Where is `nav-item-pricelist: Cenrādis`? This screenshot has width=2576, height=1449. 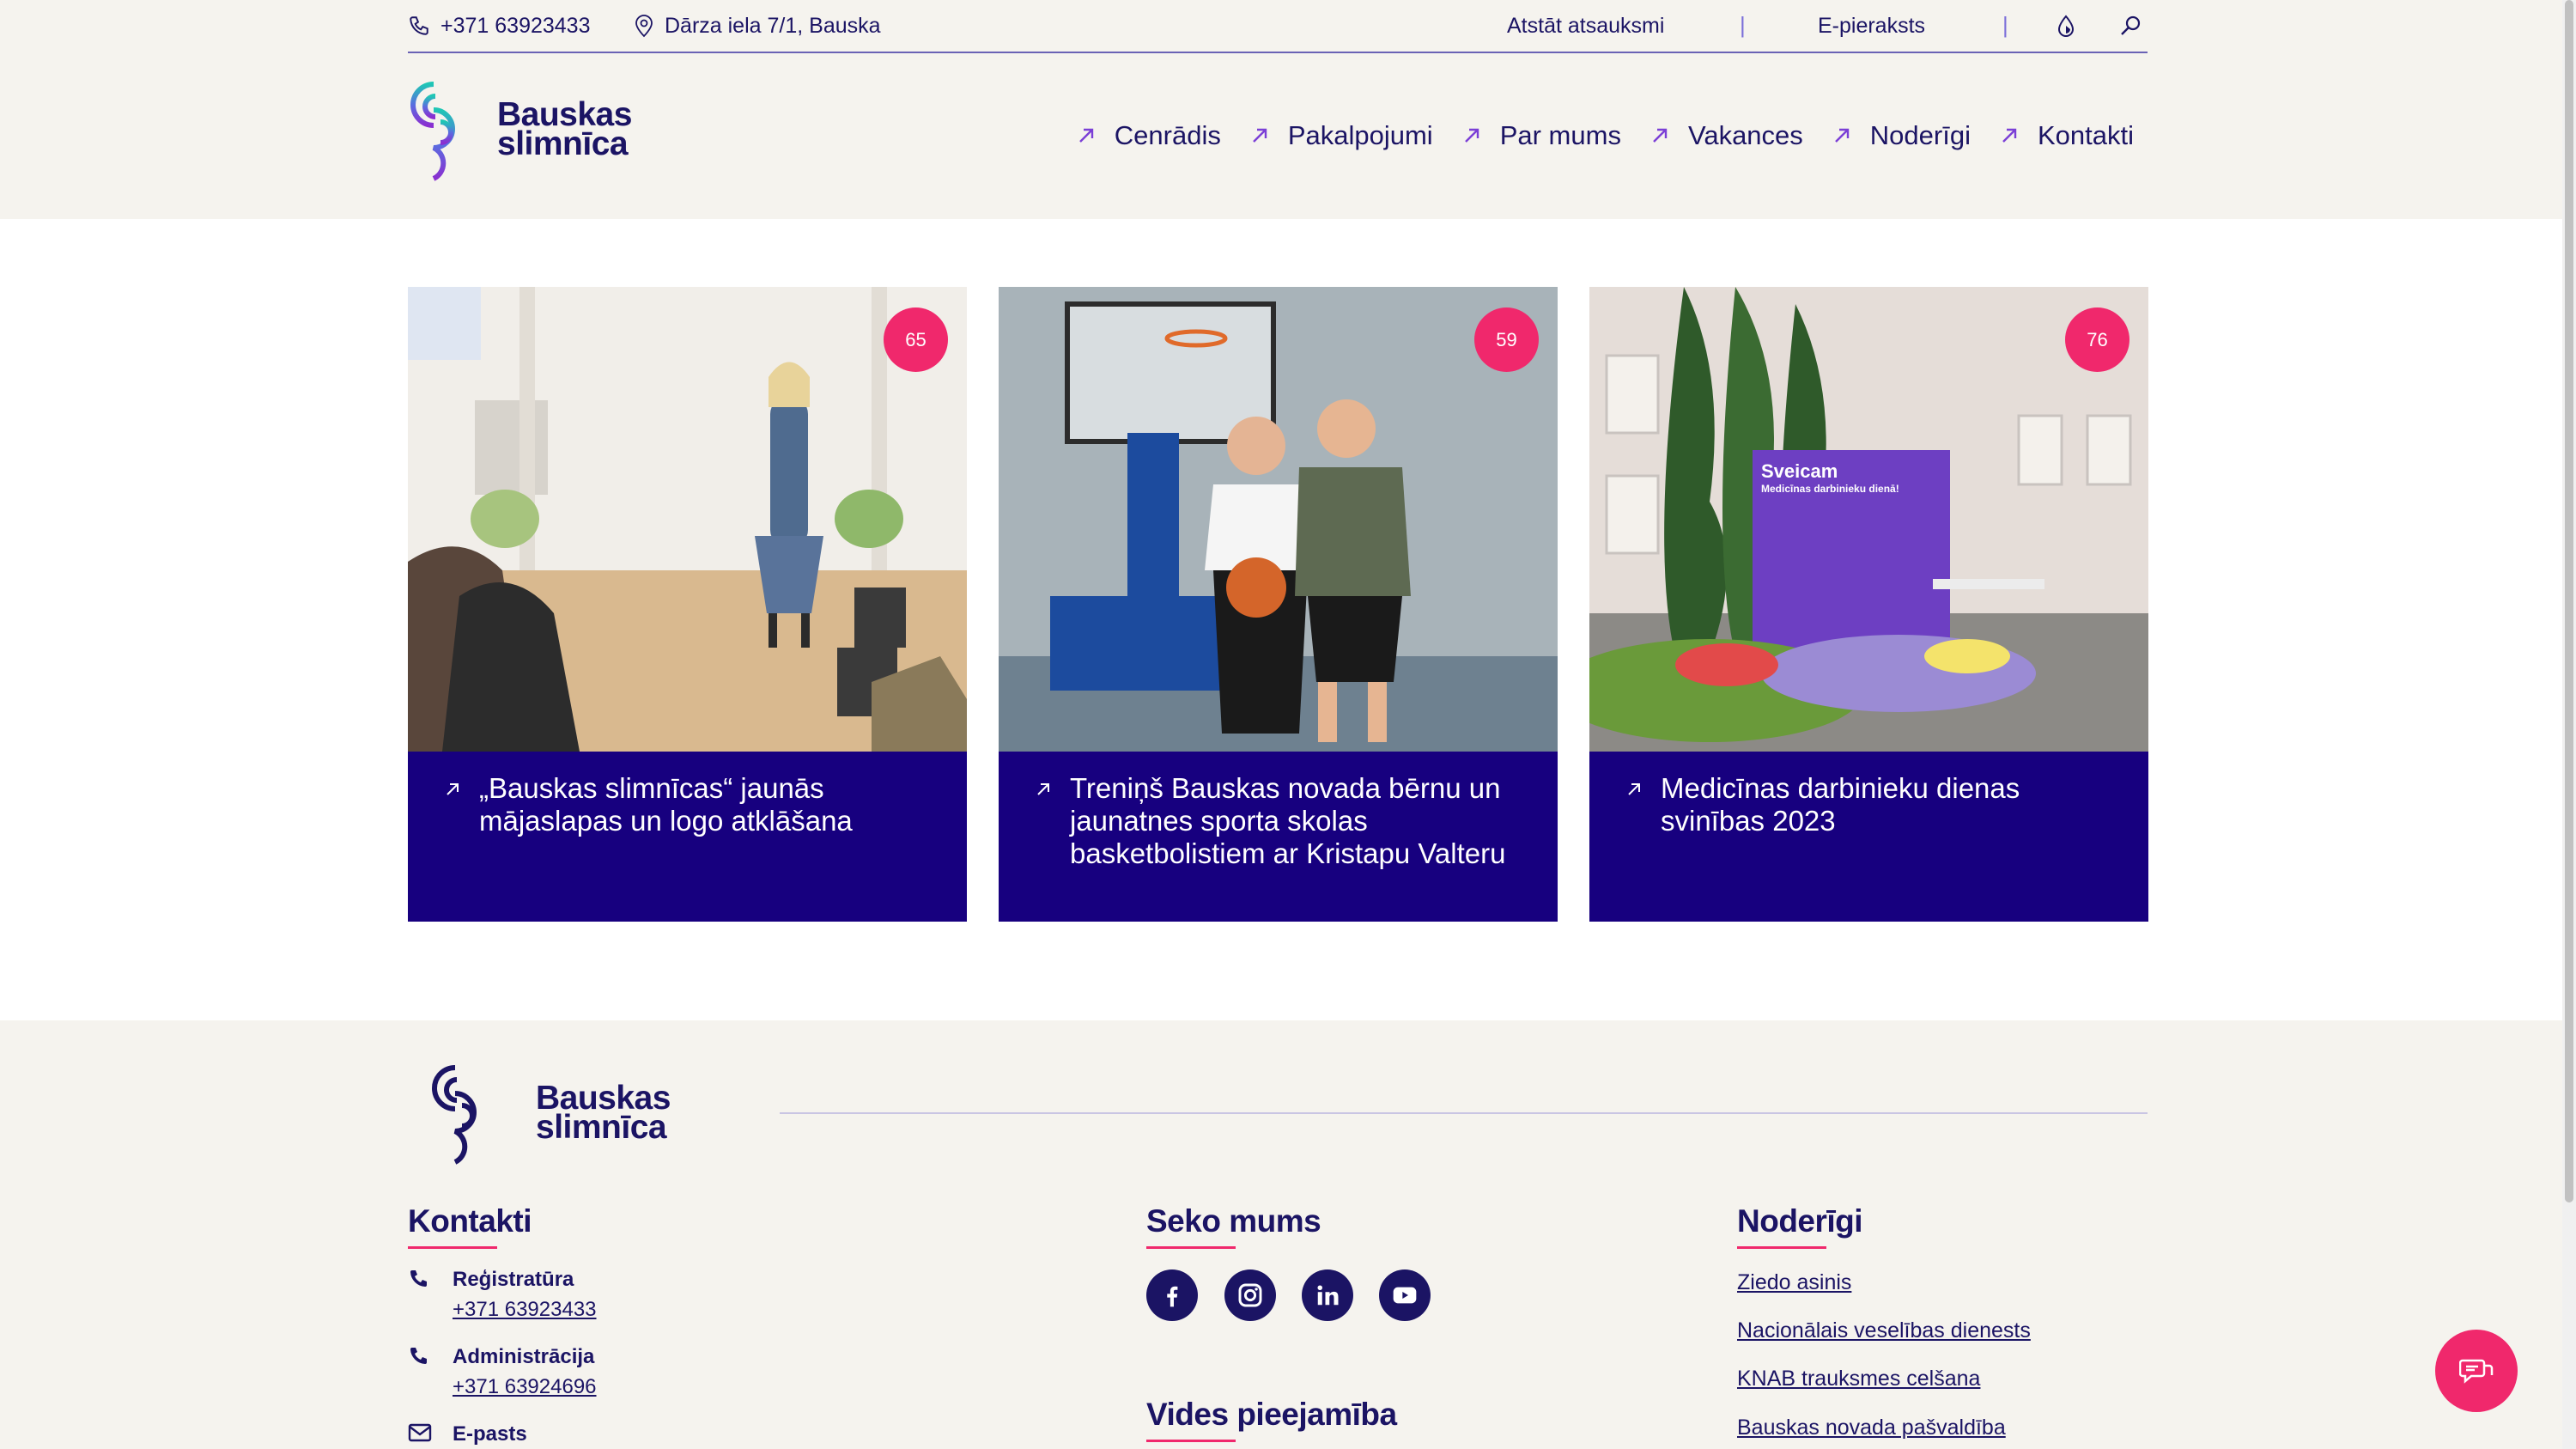
nav-item-pricelist: Cenrādis is located at coordinates (1149, 135).